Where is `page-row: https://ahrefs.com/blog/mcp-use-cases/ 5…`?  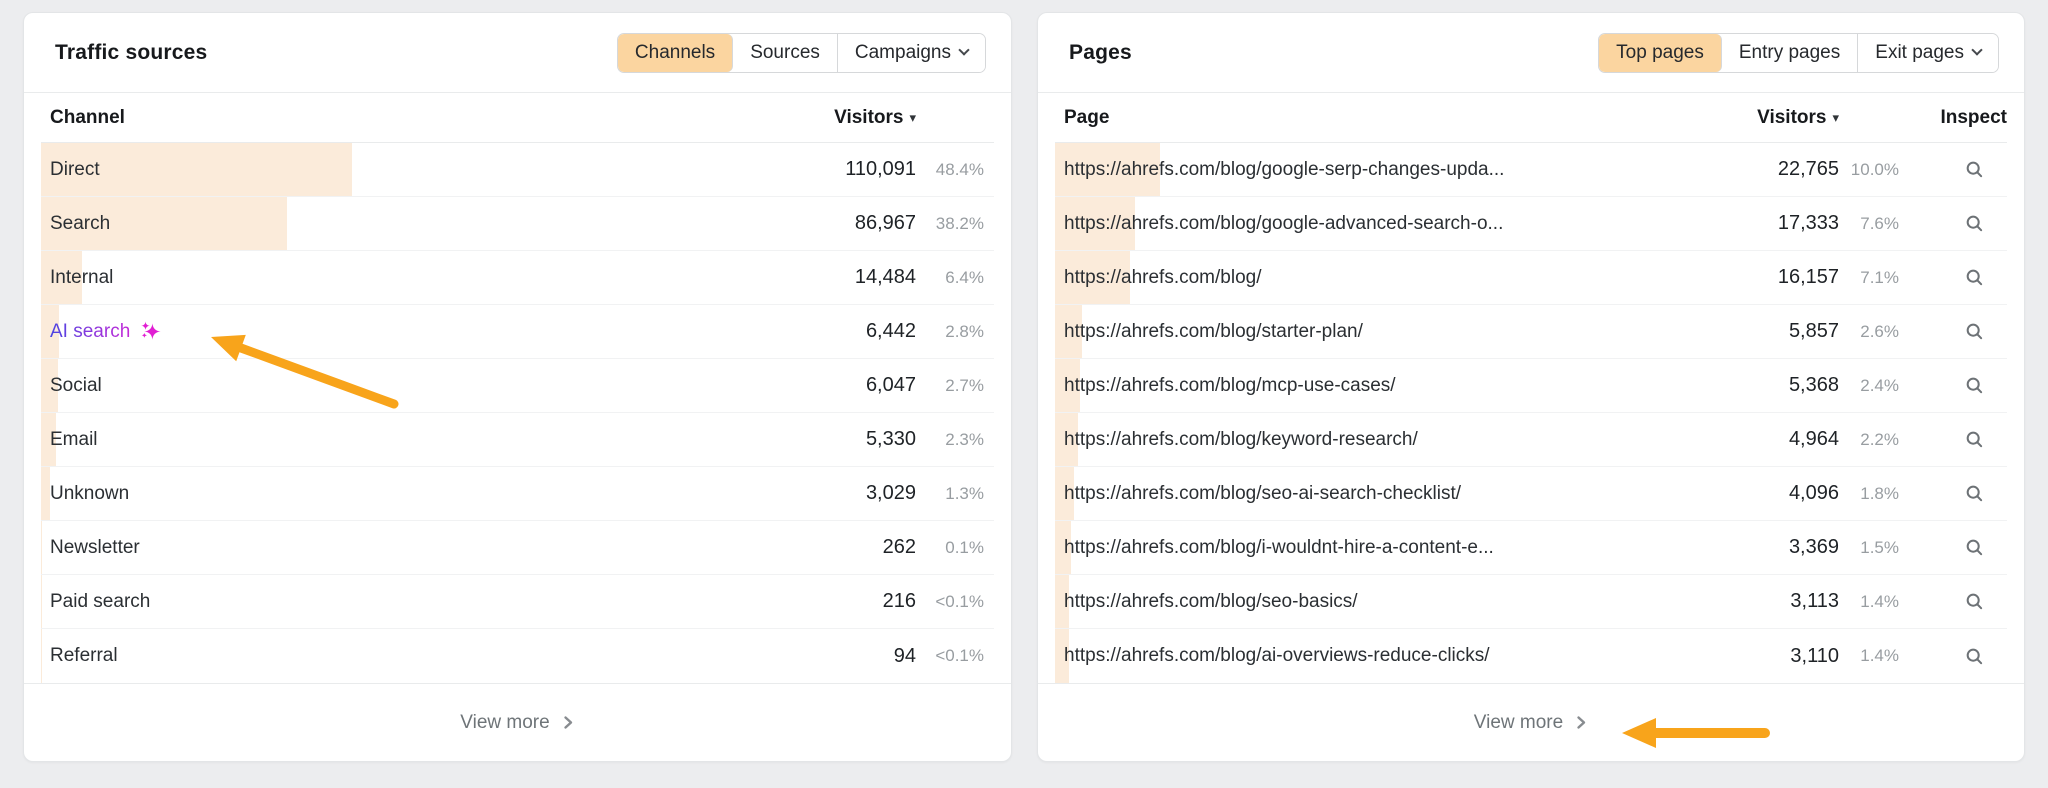 page-row: https://ahrefs.com/blog/mcp-use-cases/ 5… is located at coordinates (1531, 386).